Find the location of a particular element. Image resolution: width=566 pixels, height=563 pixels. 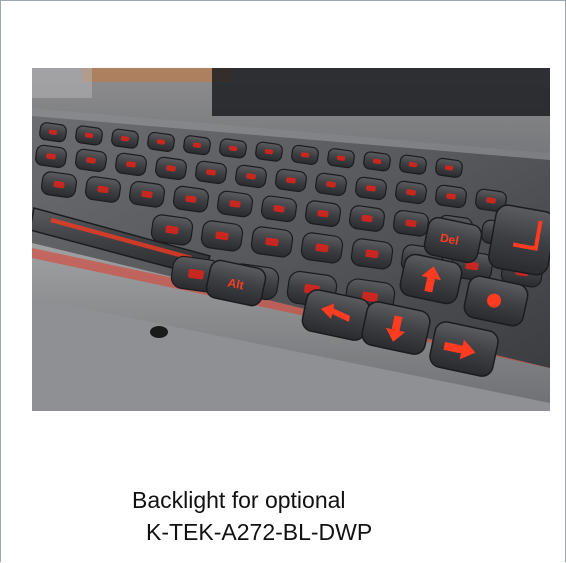

enter-key is located at coordinates (519, 240).